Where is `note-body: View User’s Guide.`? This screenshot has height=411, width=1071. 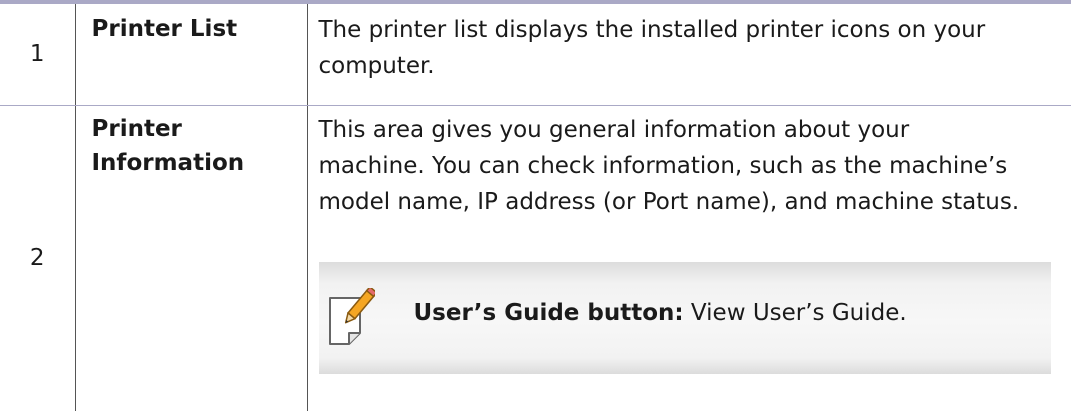 note-body: View User’s Guide. is located at coordinates (795, 312).